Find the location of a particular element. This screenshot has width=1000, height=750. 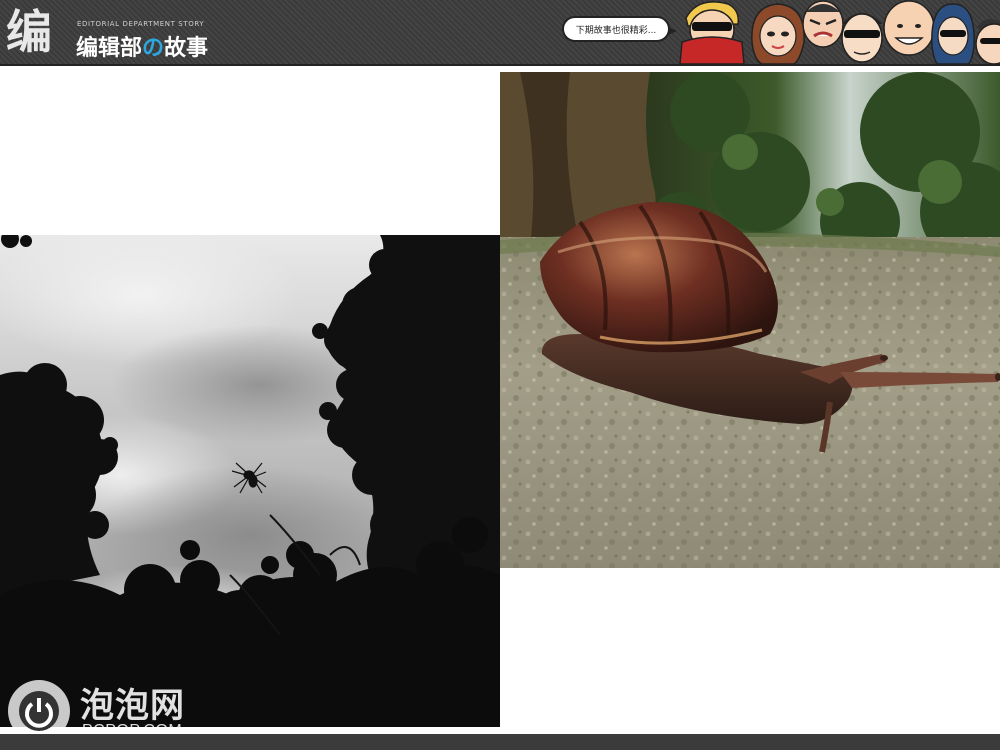

cartoon-face-6-icon is located at coordinates (953, 33).